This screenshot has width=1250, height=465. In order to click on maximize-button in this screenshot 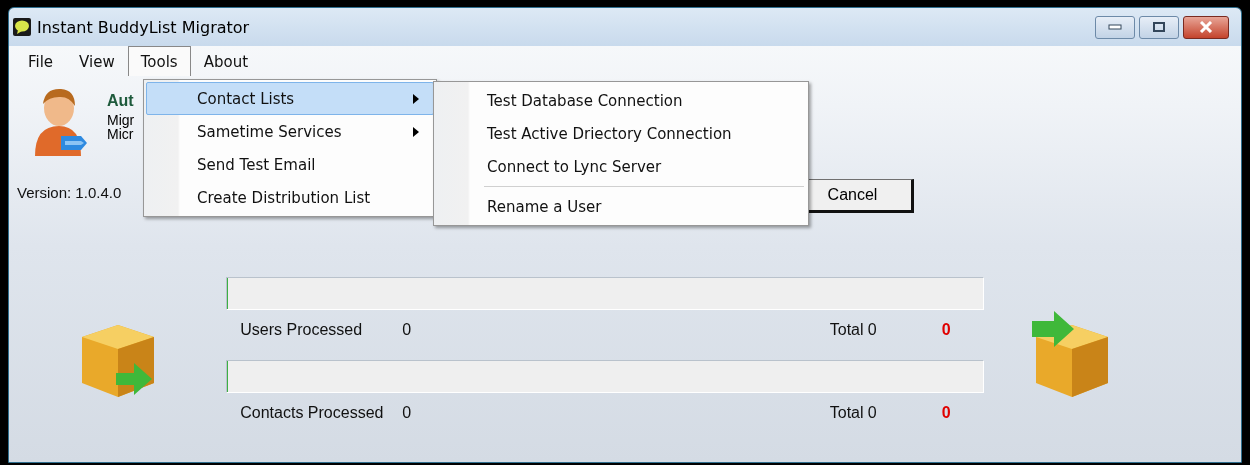, I will do `click(1159, 27)`.